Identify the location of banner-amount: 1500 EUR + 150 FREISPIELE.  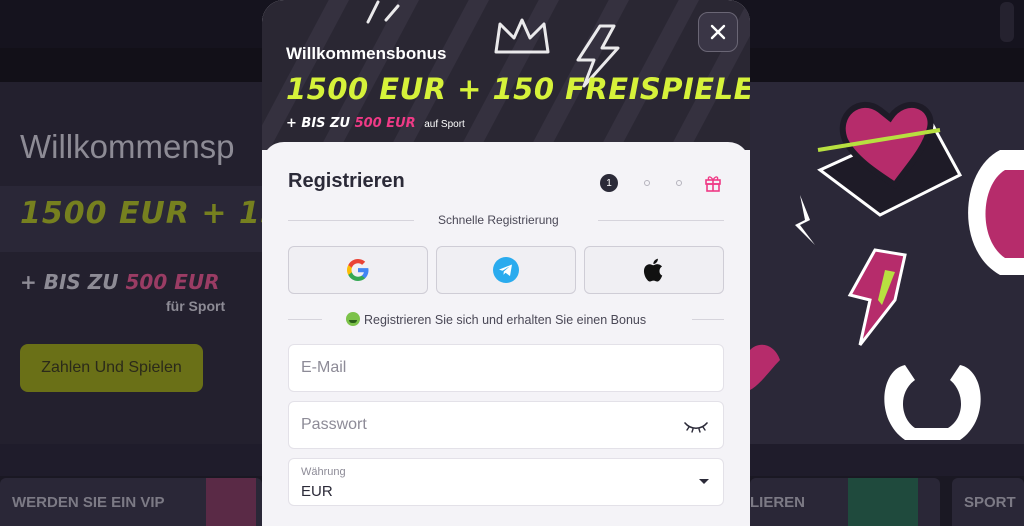
(518, 89).